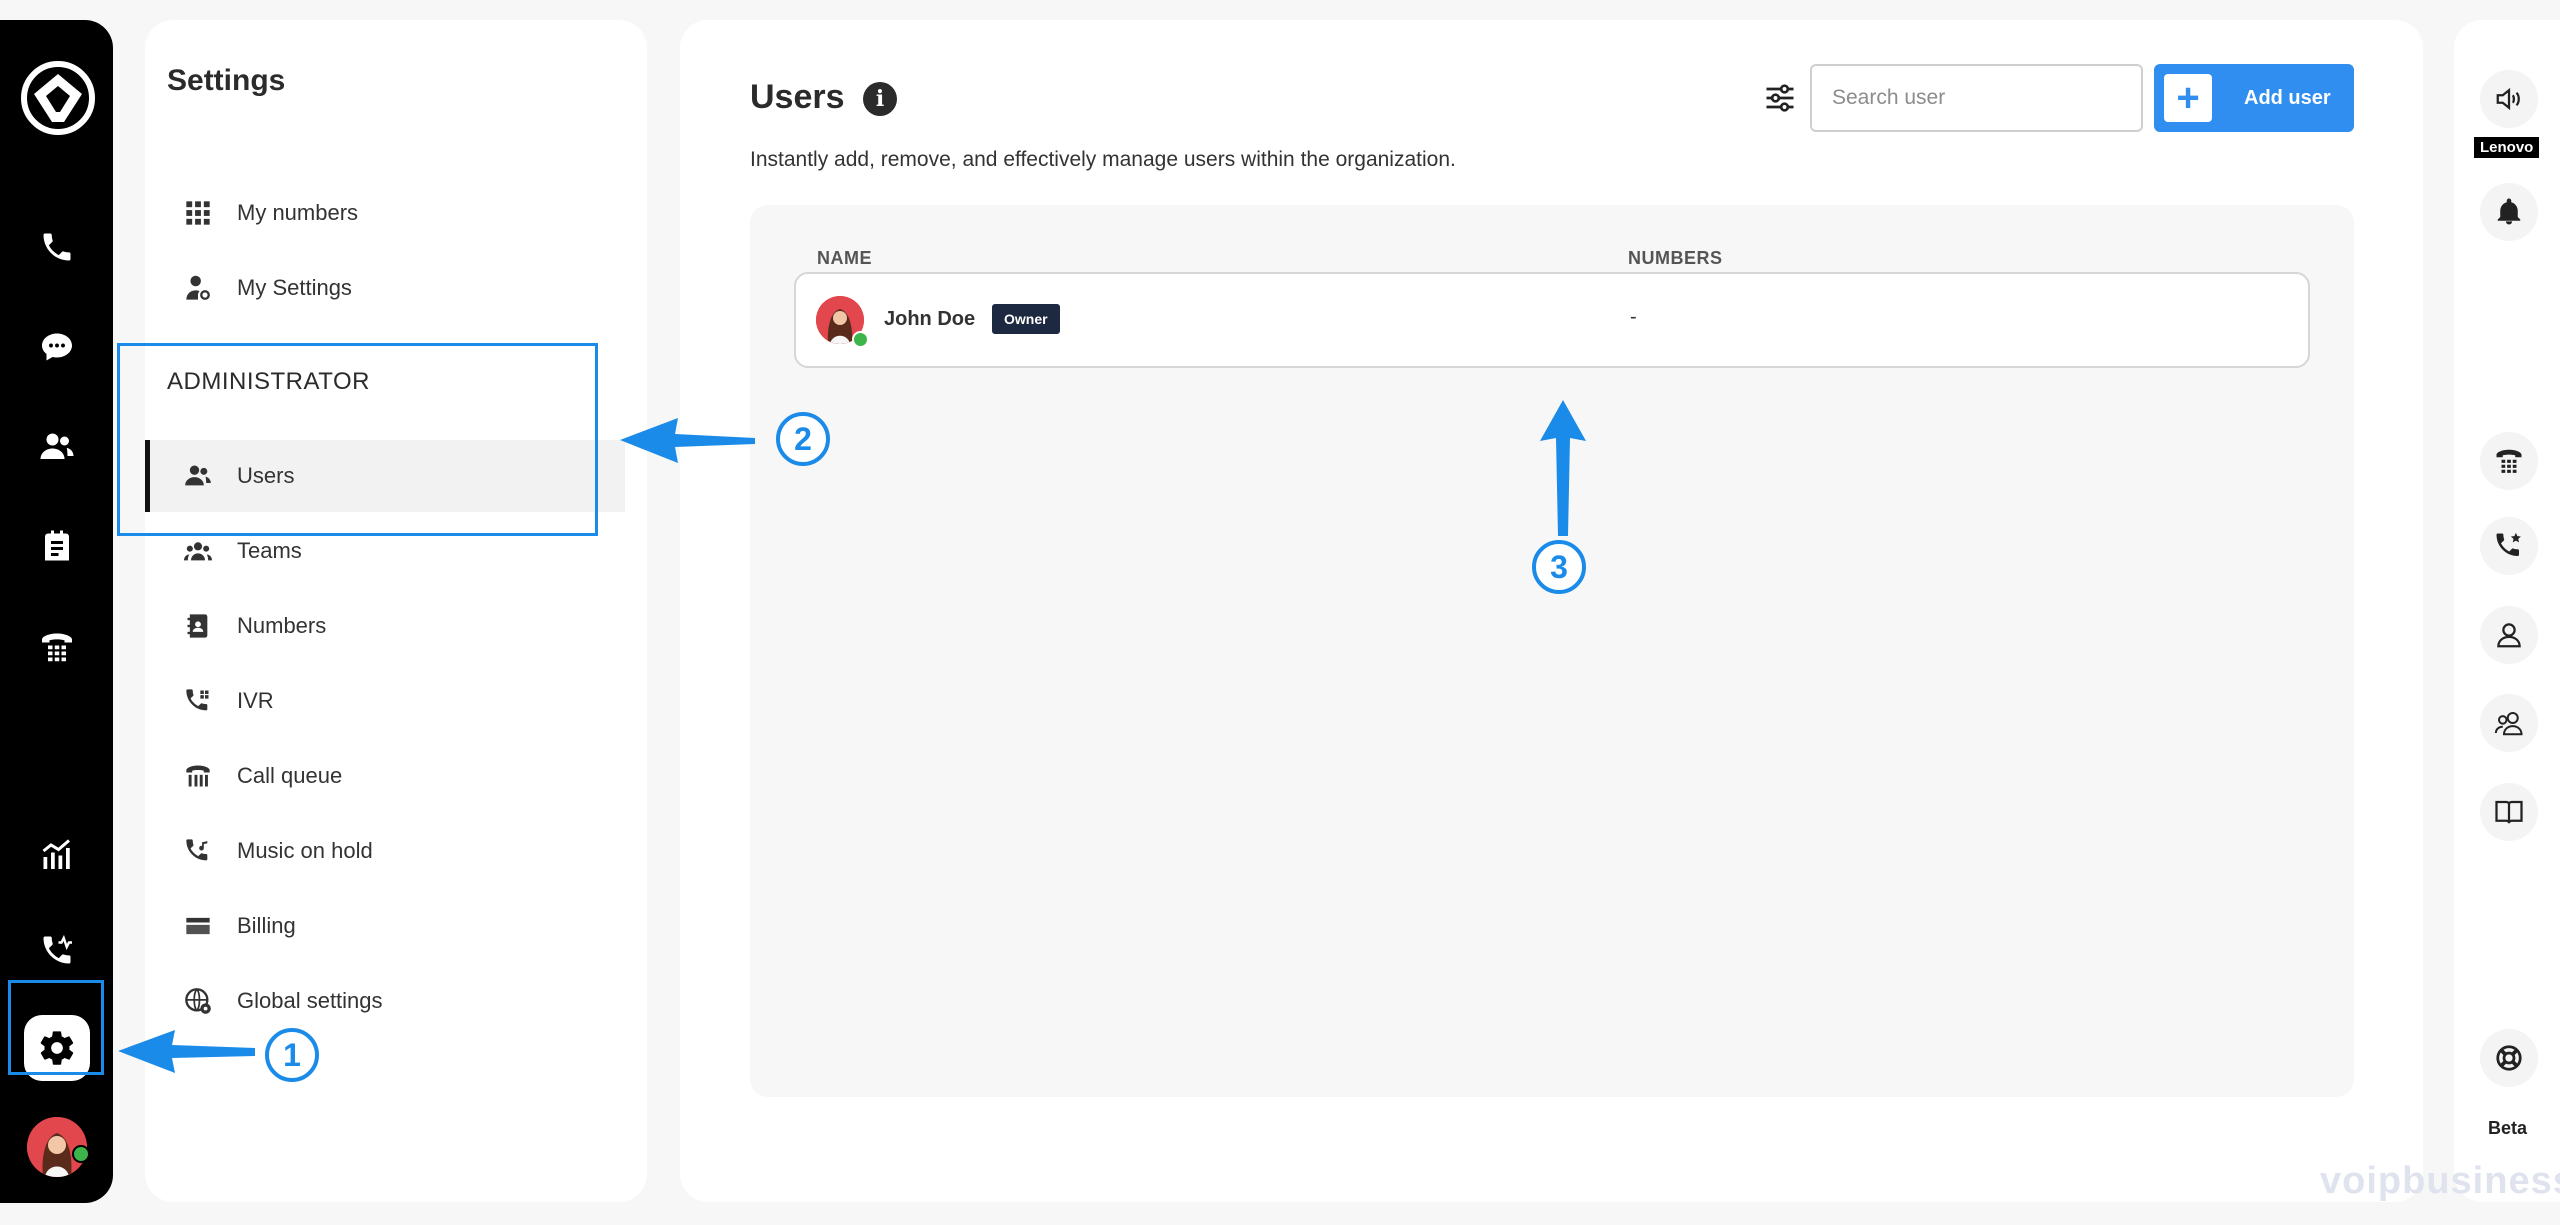  Describe the element at coordinates (2509, 546) in the screenshot. I see `favorite-call-icon` at that location.